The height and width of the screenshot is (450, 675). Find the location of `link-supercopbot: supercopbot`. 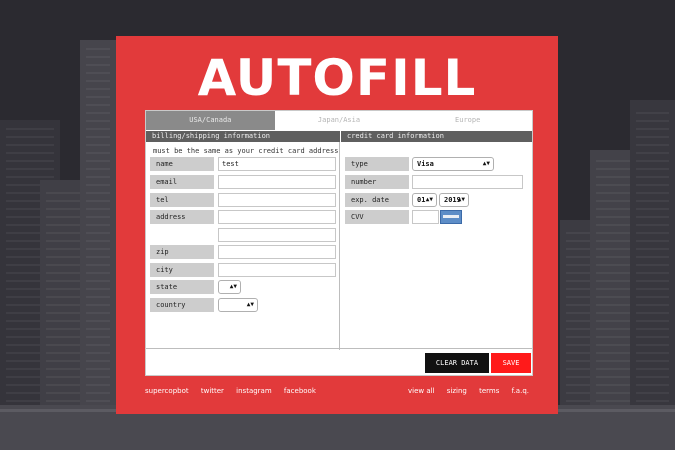

link-supercopbot: supercopbot is located at coordinates (167, 391).